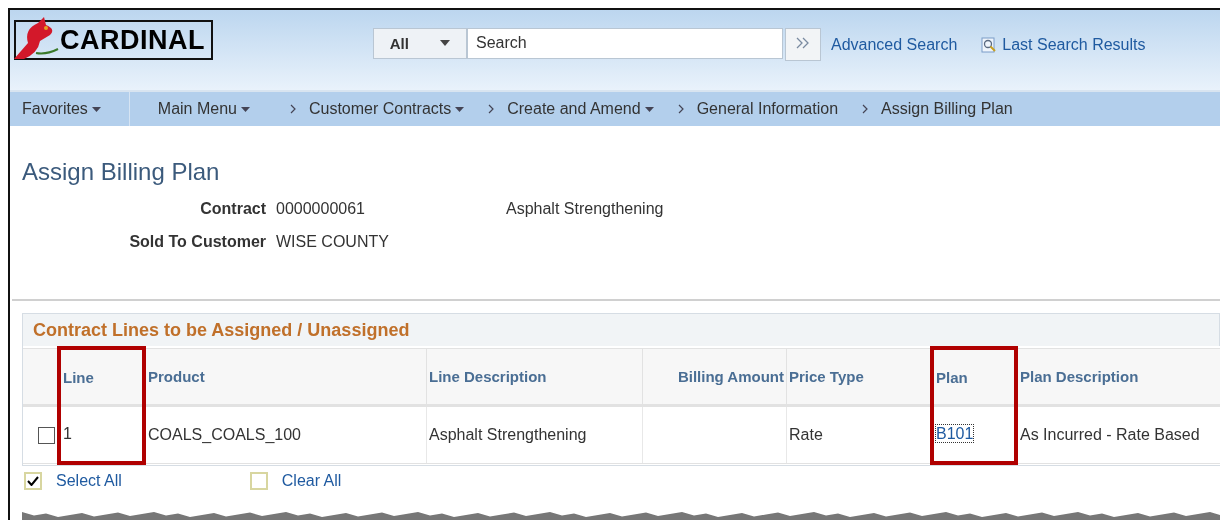 Image resolution: width=1220 pixels, height=520 pixels. I want to click on logo-text: CARDINAL, so click(132, 40).